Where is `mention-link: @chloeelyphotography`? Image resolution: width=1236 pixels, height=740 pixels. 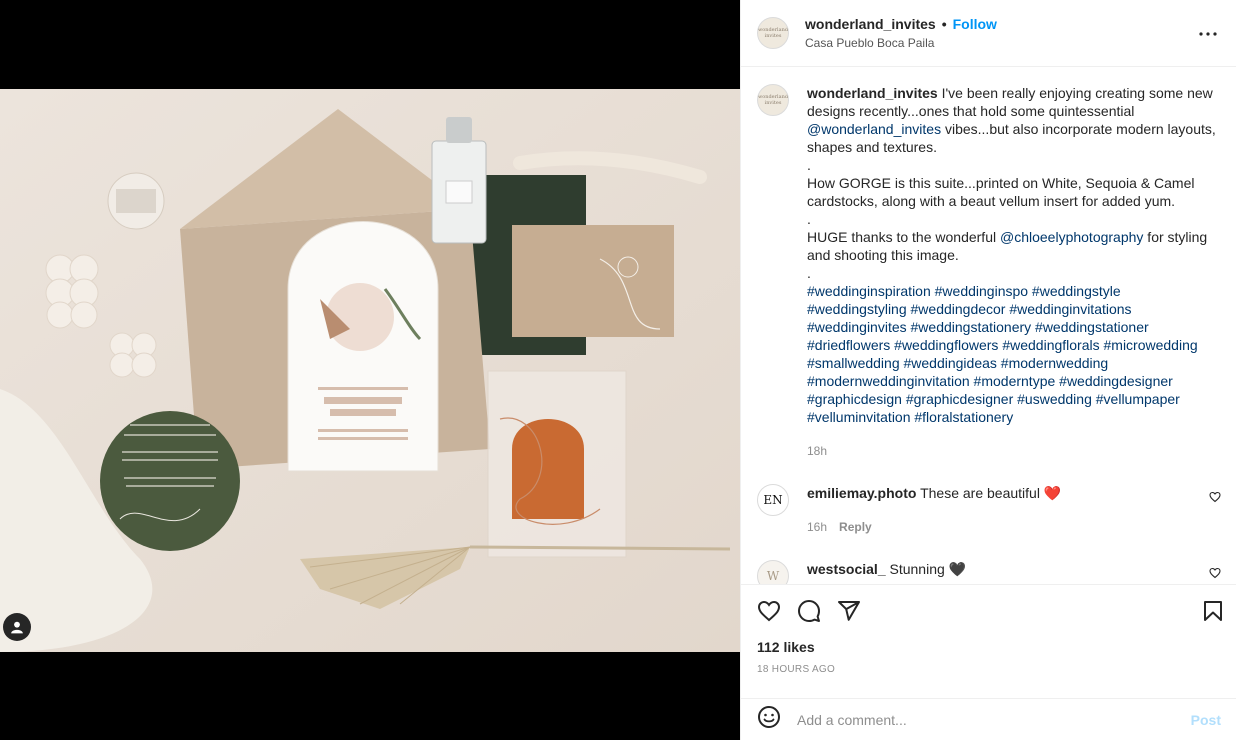 mention-link: @chloeelyphotography is located at coordinates (1071, 237).